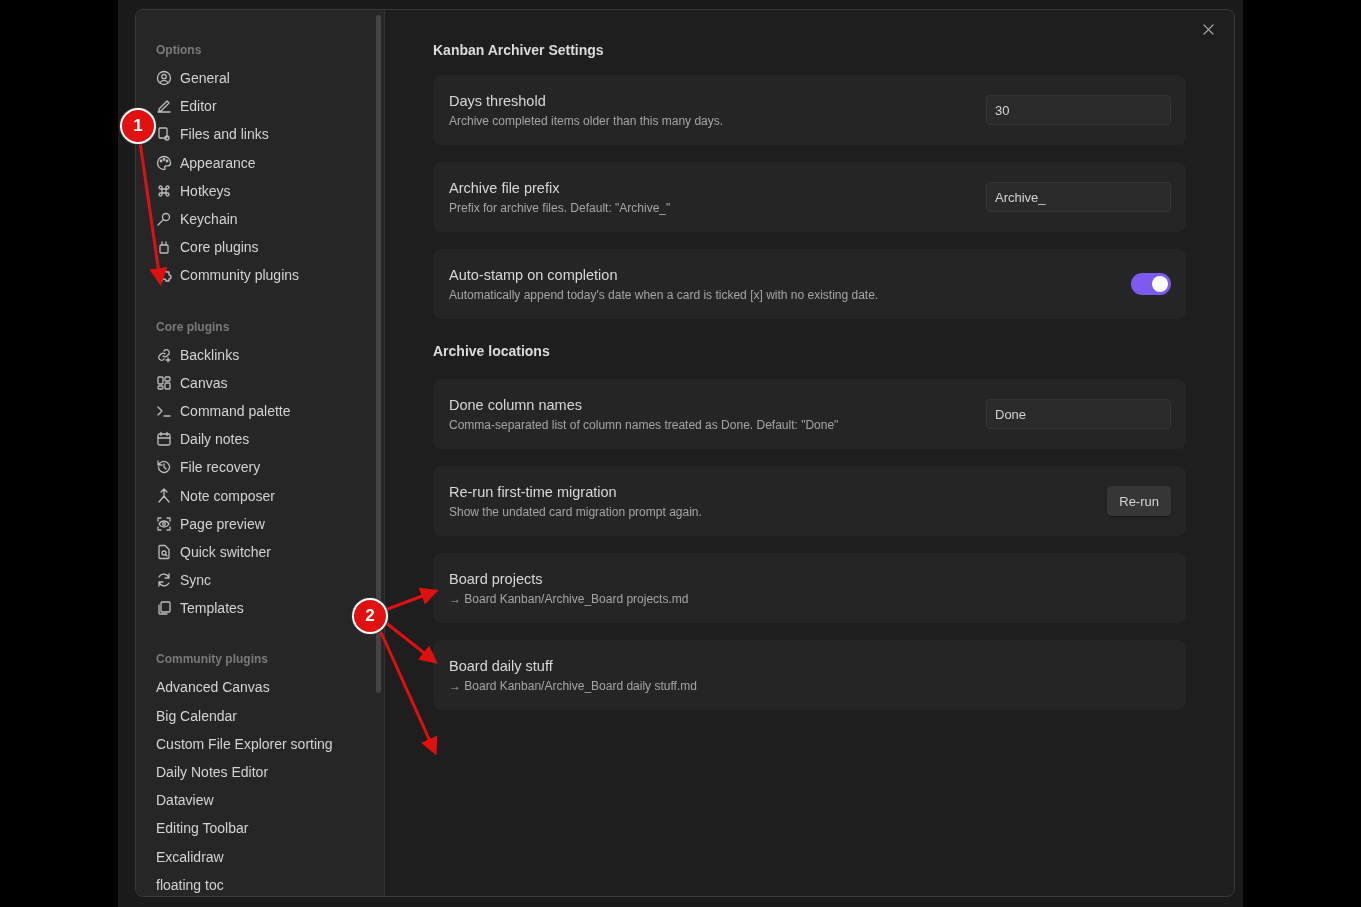  What do you see at coordinates (560, 207) in the screenshot?
I see `setting-description: Prefix for archive files. Default: "Archive_"` at bounding box center [560, 207].